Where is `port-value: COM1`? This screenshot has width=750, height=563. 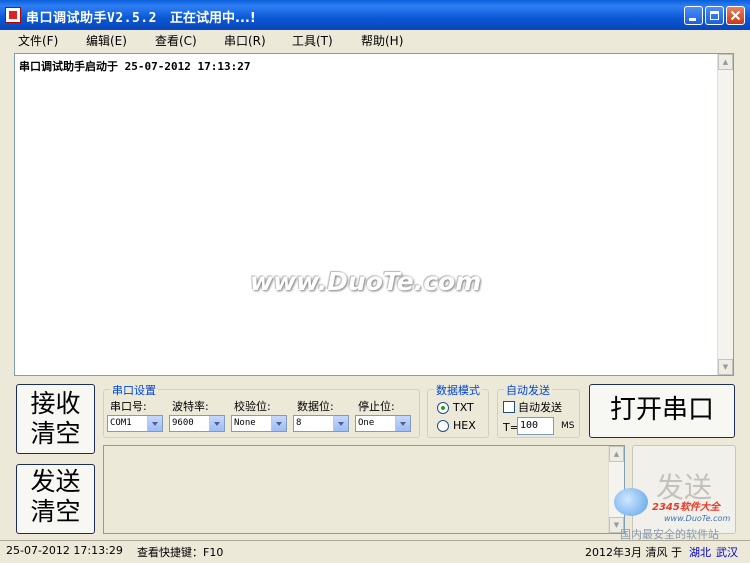 port-value: COM1 is located at coordinates (121, 423).